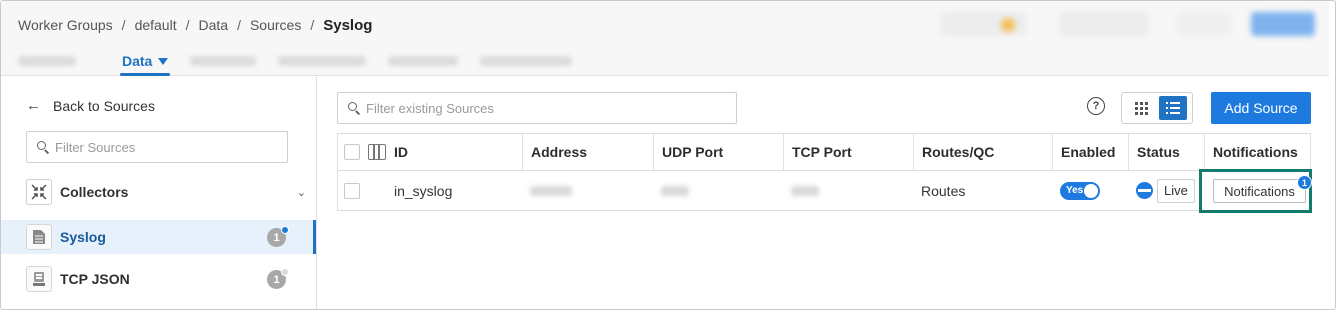 Image resolution: width=1336 pixels, height=310 pixels. What do you see at coordinates (455, 152) in the screenshot?
I see `column-id: ID` at bounding box center [455, 152].